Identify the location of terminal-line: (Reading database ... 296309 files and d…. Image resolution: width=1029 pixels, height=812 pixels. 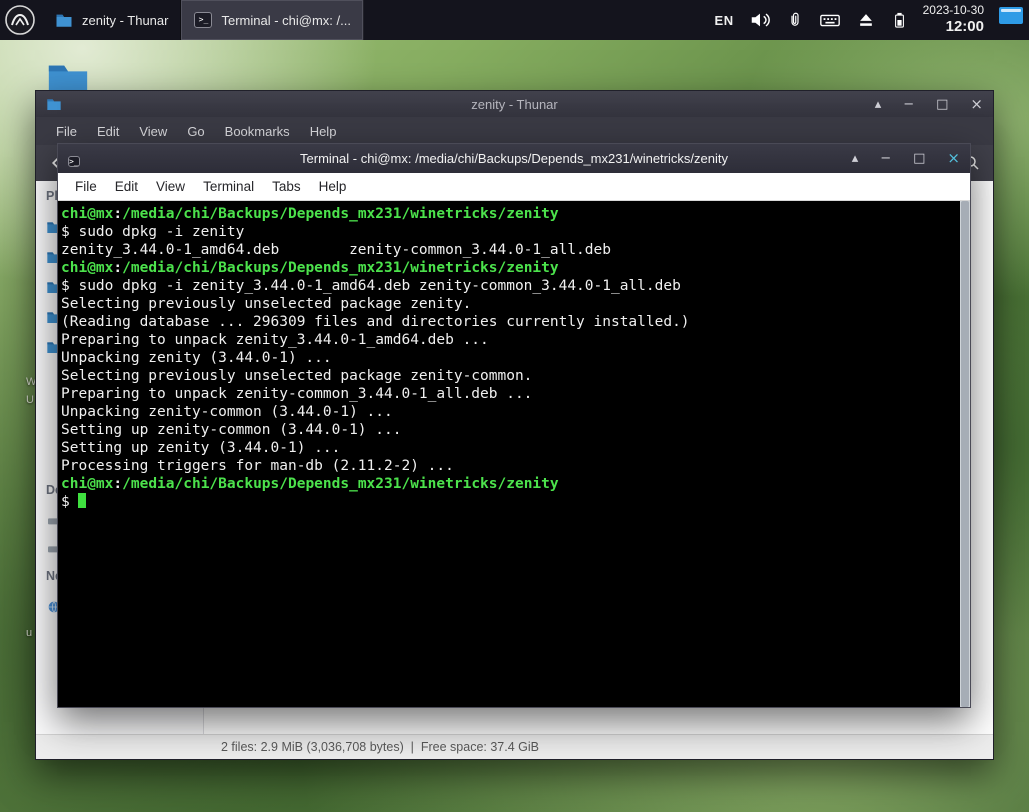
(375, 322).